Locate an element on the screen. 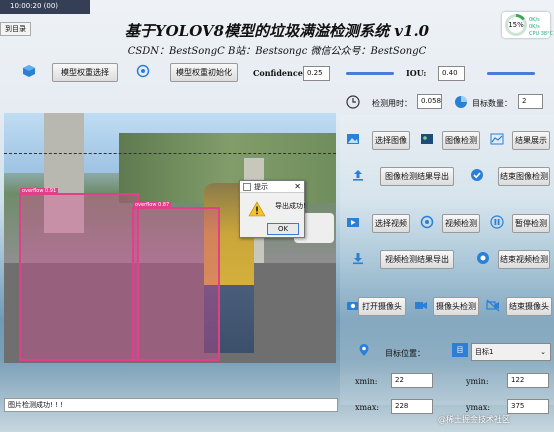 The image size is (554, 432). dialog-title-text: 提示 is located at coordinates (261, 187).